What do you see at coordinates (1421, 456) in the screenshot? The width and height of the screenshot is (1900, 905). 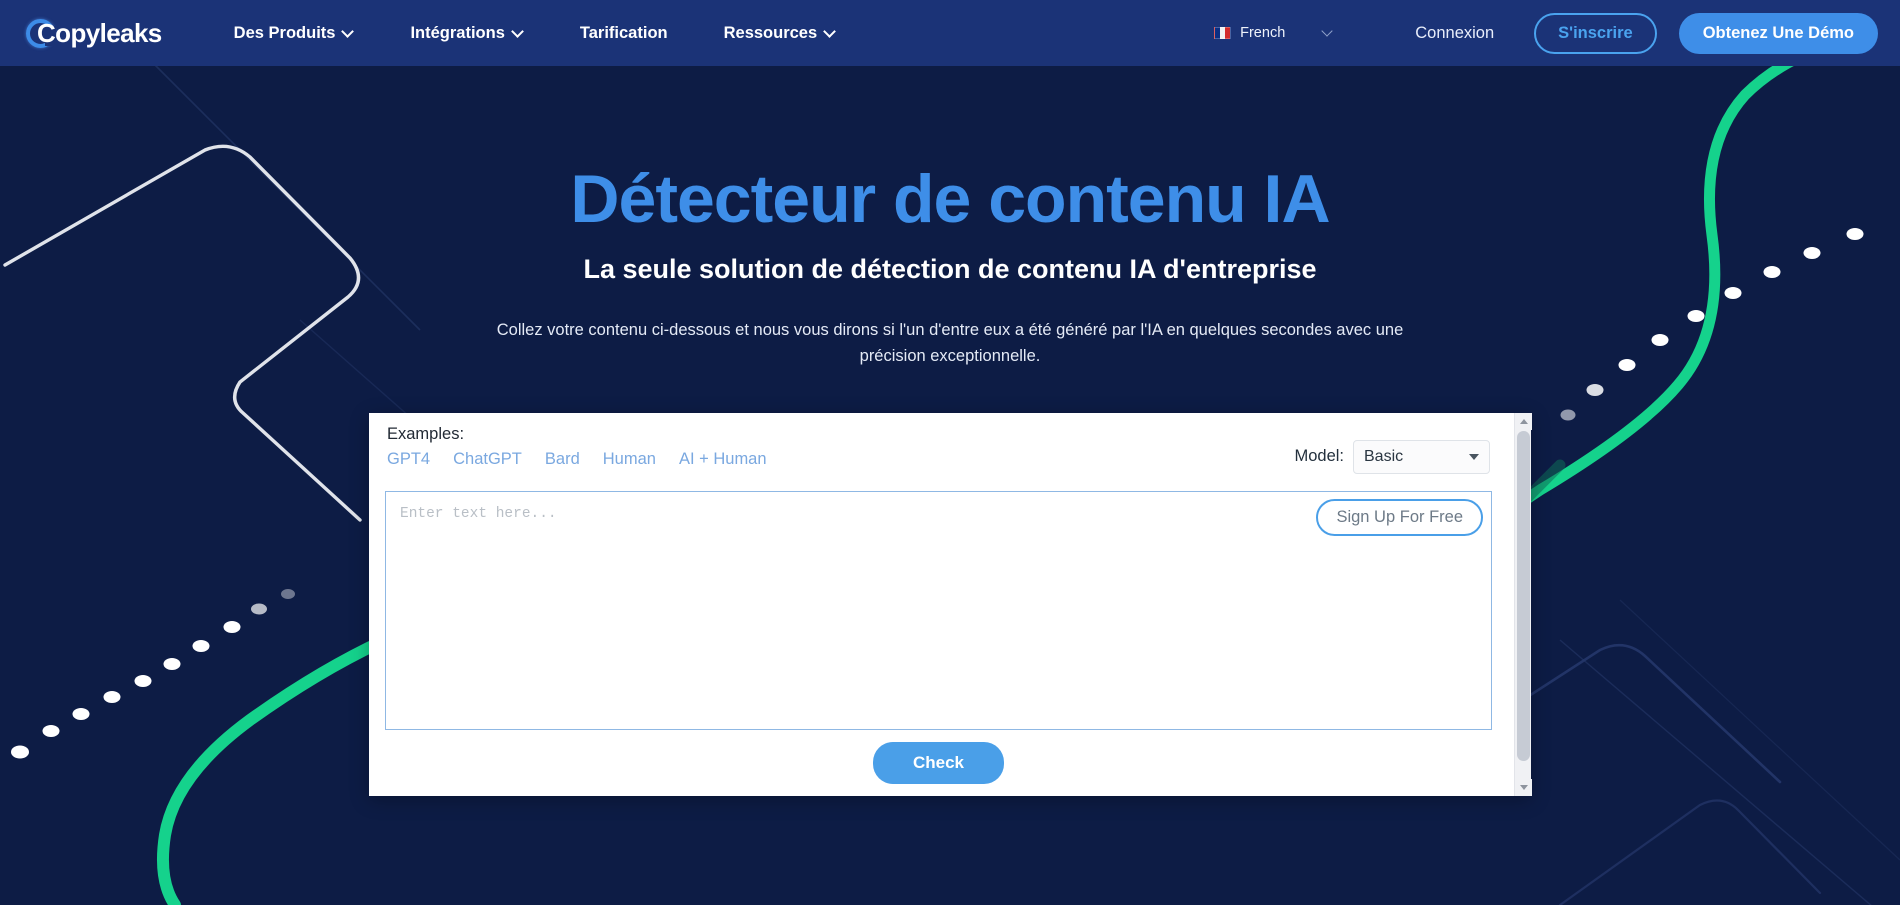 I see `model-select: Basic` at bounding box center [1421, 456].